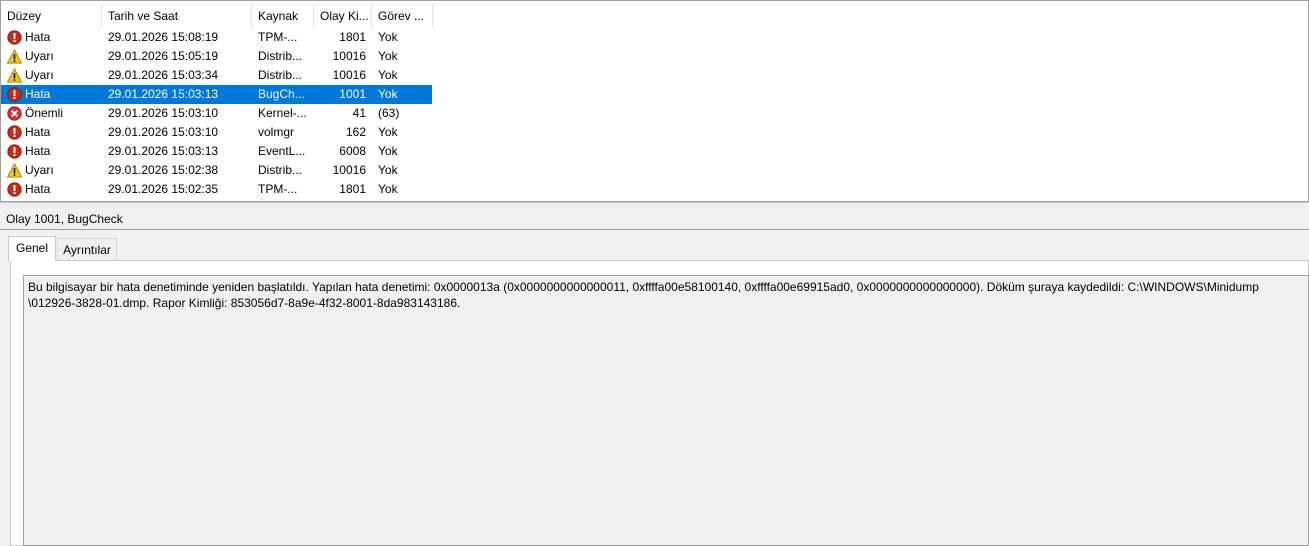 Image resolution: width=1309 pixels, height=546 pixels. What do you see at coordinates (163, 37) in the screenshot?
I see `date-cell: 29.01.2026 15:08:19` at bounding box center [163, 37].